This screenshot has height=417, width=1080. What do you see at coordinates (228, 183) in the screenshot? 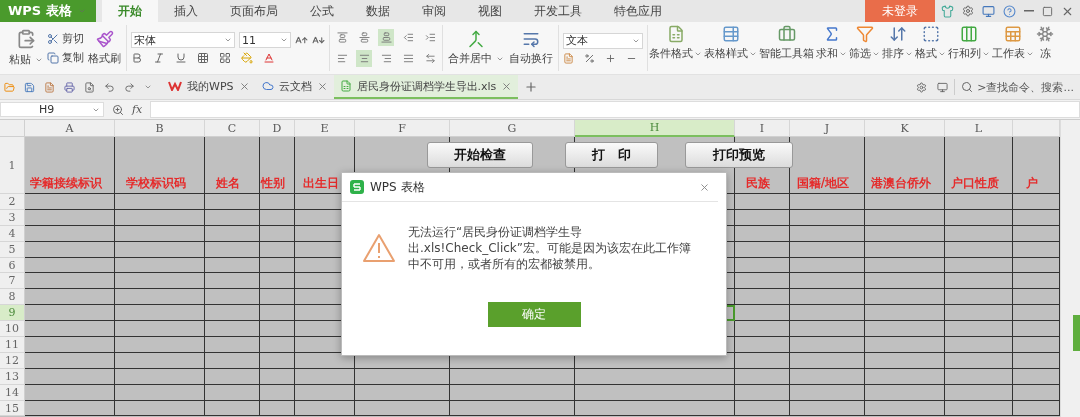
I see `header-label: 姓名` at bounding box center [228, 183].